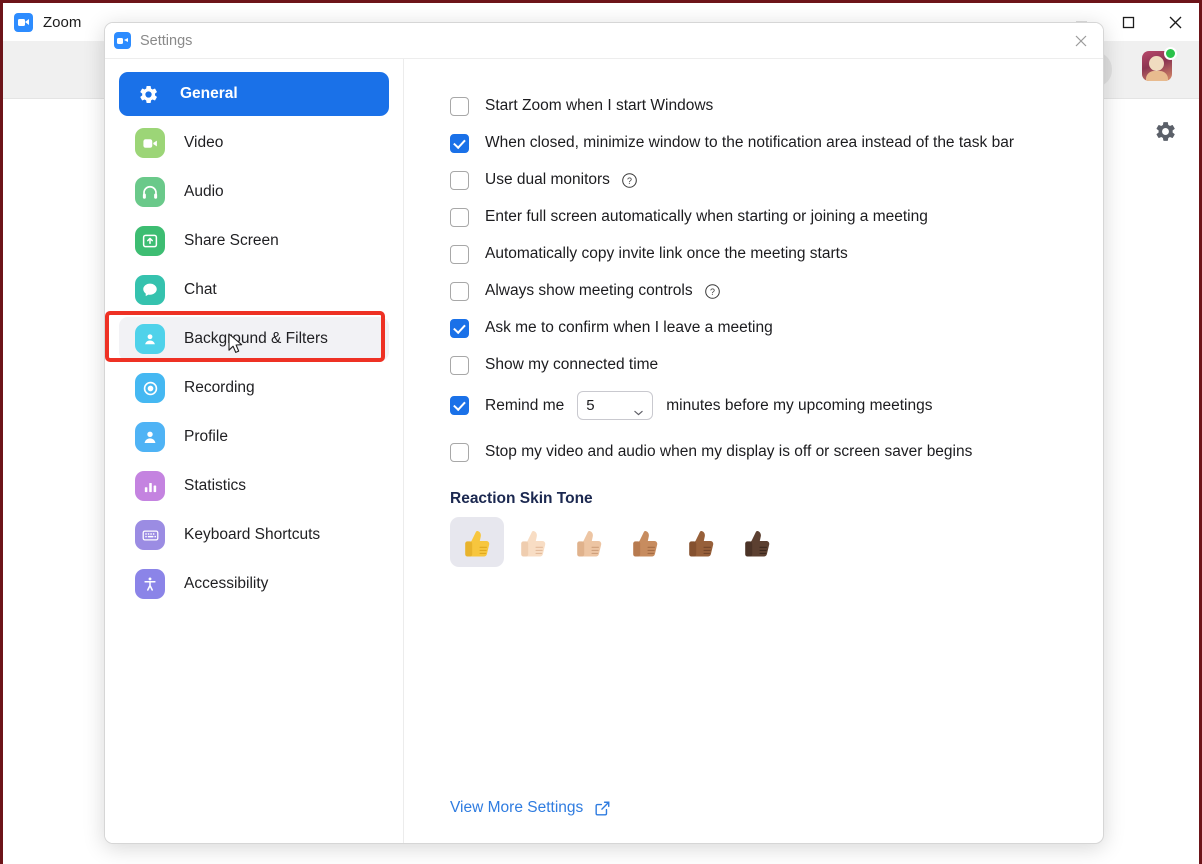 This screenshot has height=864, width=1202. I want to click on sidebar-item-label: Profile, so click(206, 436).